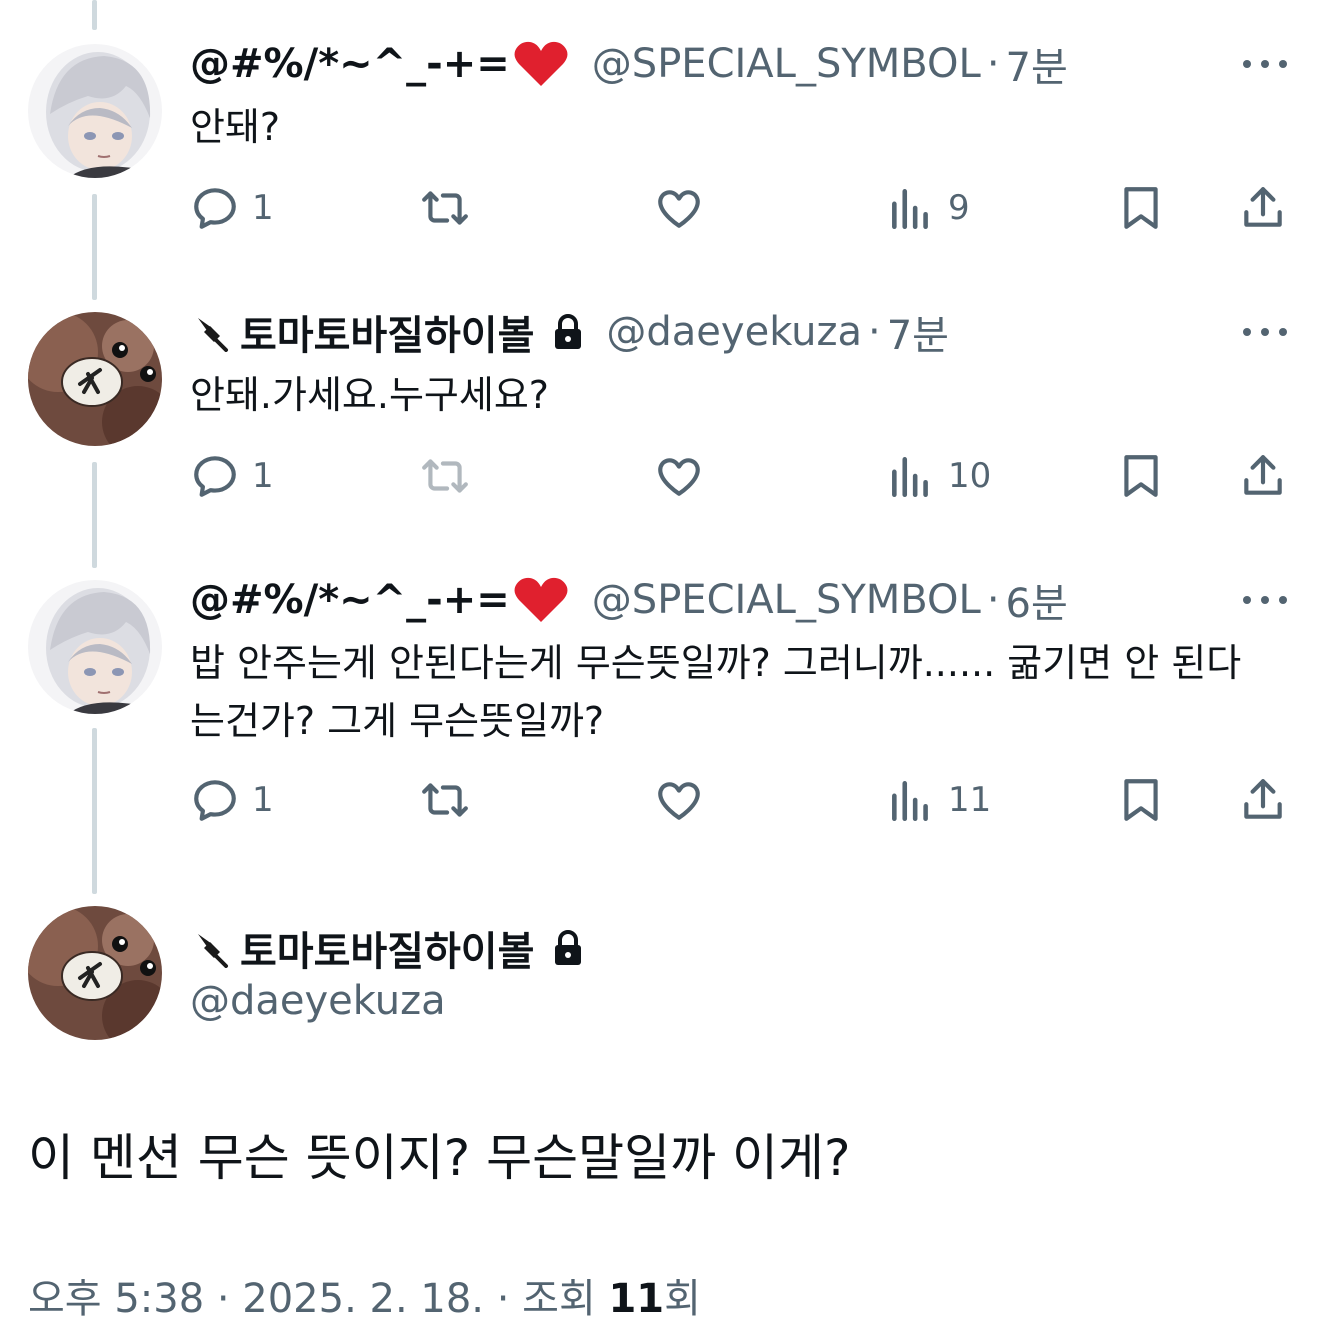 This screenshot has width=1320, height=1344. I want to click on tweet-text: 안돼.가세요.누구세요?, so click(369, 395).